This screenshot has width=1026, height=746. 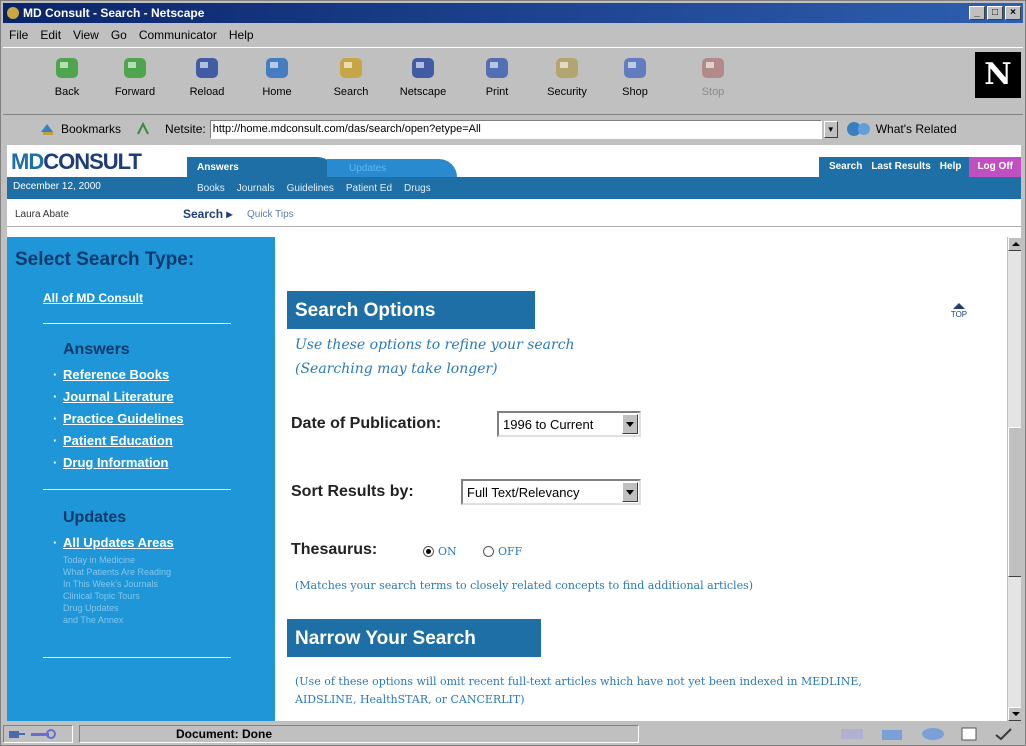 I want to click on security-button: Security, so click(x=567, y=82).